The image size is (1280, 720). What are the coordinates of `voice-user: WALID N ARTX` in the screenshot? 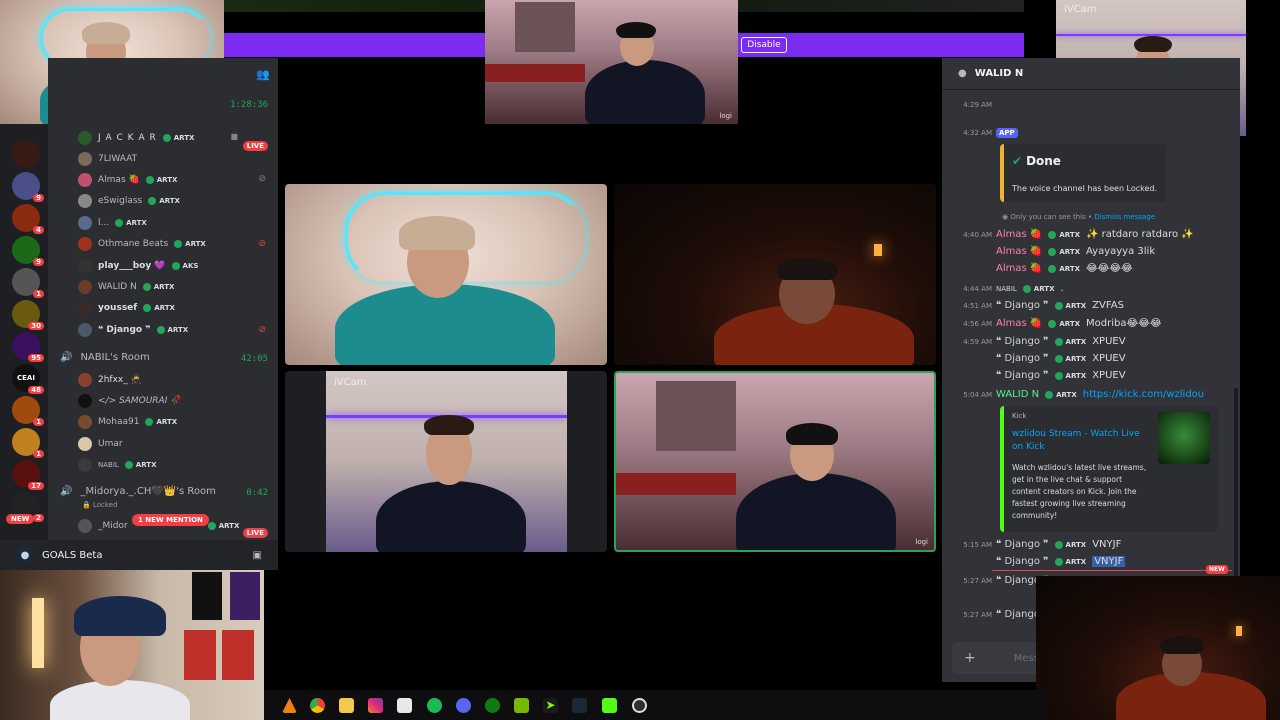 It's located at (126, 287).